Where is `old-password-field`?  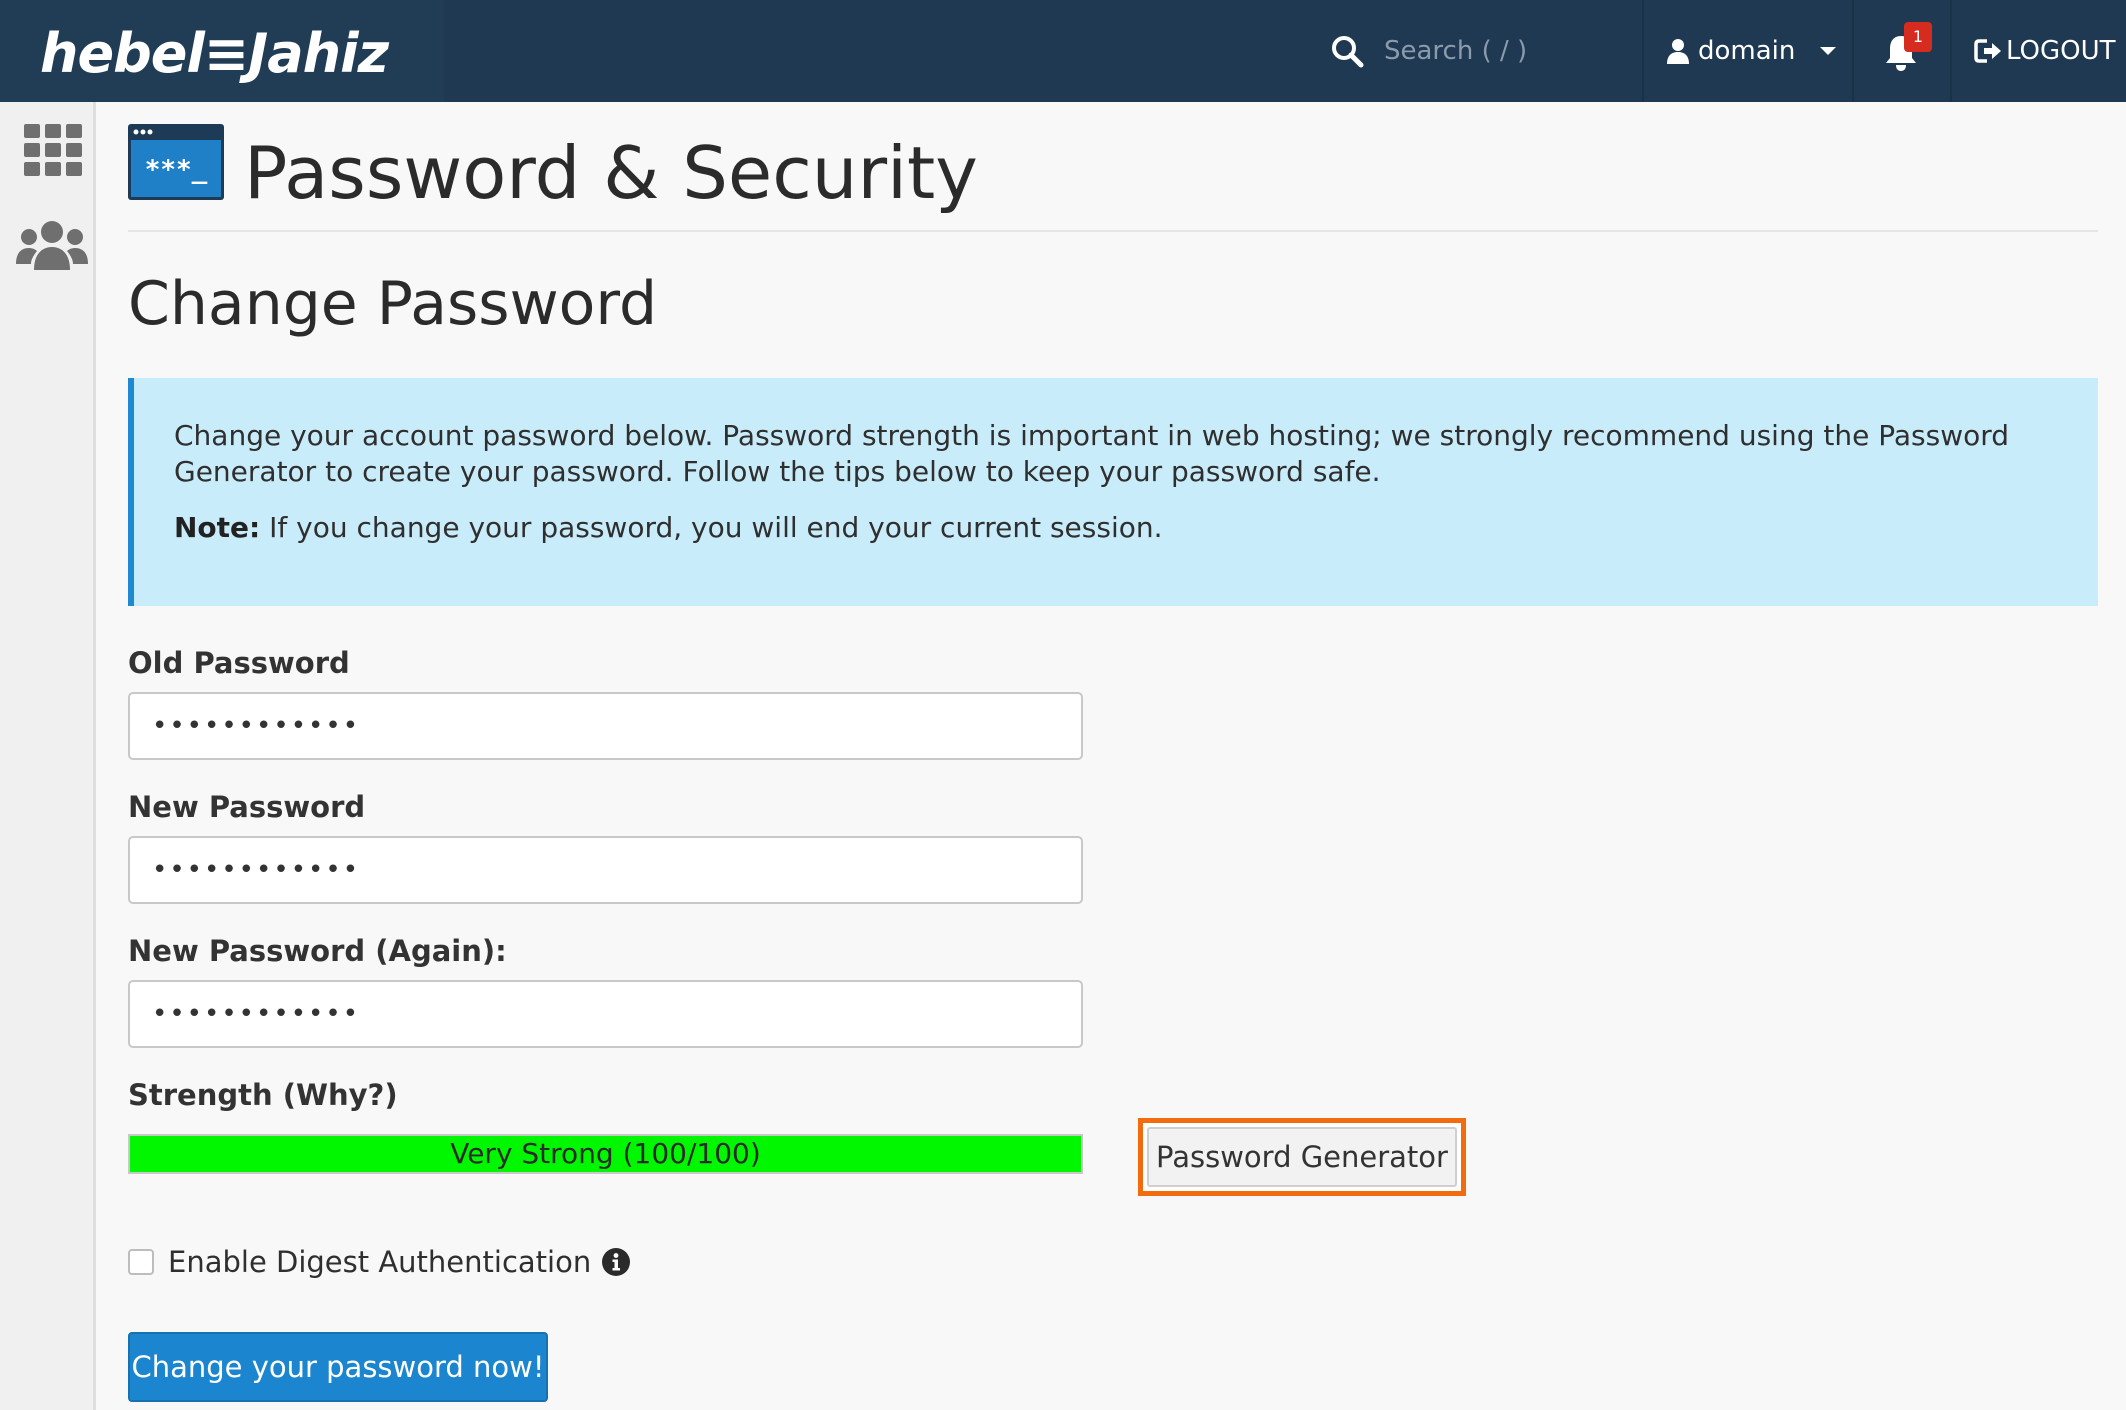 old-password-field is located at coordinates (605, 726).